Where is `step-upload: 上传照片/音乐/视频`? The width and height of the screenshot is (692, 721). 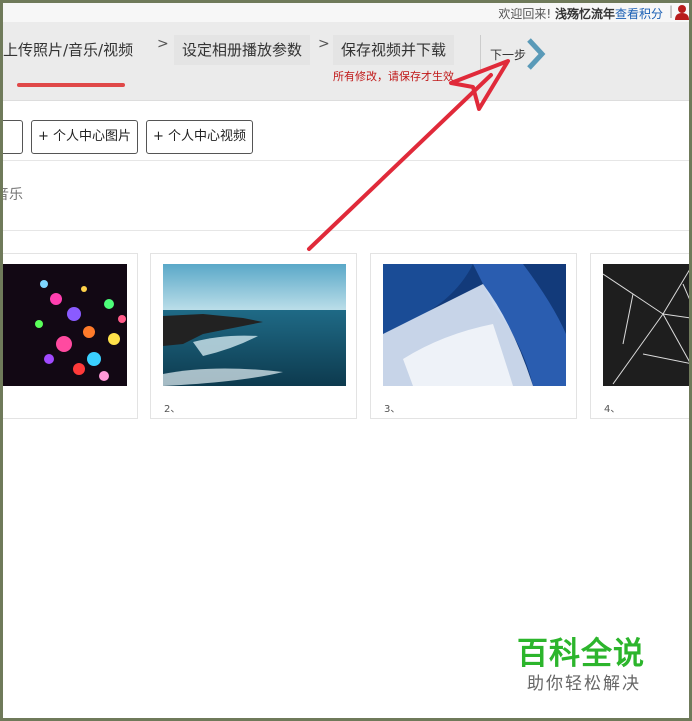 step-upload: 上传照片/音乐/视频 is located at coordinates (68, 50).